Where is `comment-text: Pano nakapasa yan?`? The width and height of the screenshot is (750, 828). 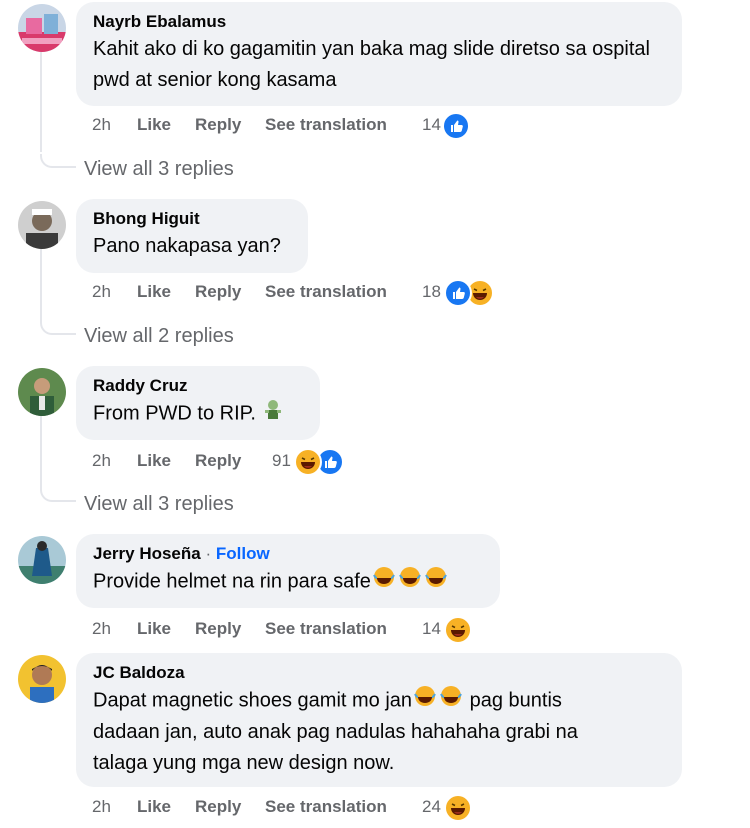 comment-text: Pano nakapasa yan? is located at coordinates (187, 246).